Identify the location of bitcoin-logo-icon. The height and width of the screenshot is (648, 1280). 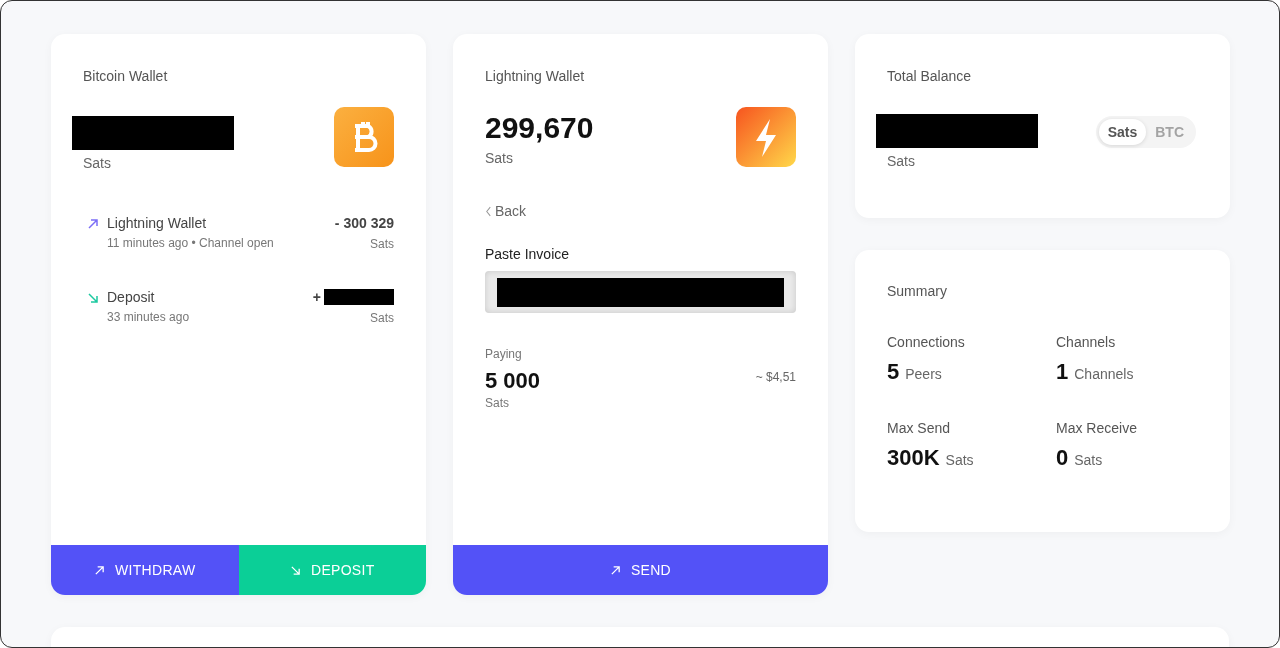
(364, 137).